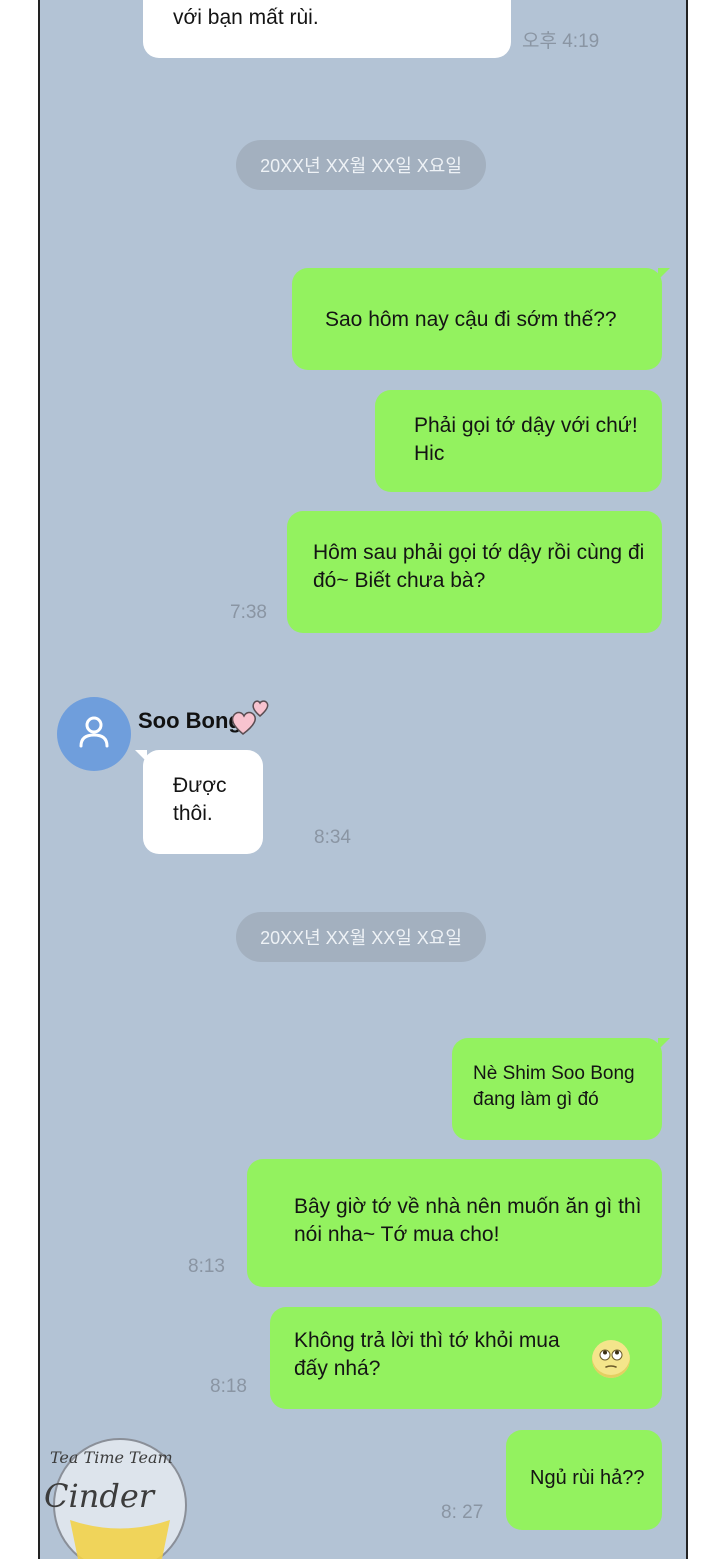 This screenshot has width=720, height=1564. Describe the element at coordinates (554, 1086) in the screenshot. I see `message-text: Nè Shim Soo Bong đang làm gì đó` at that location.